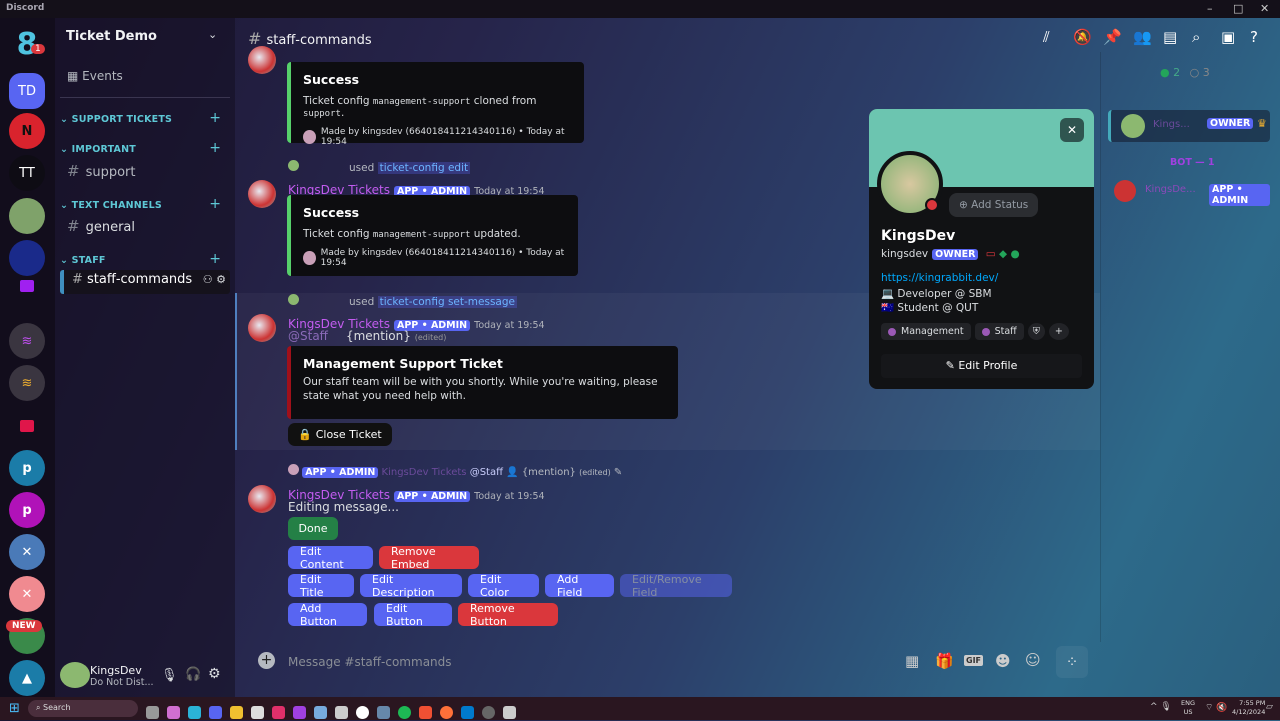  I want to click on gift-icon: 🎁, so click(944, 661).